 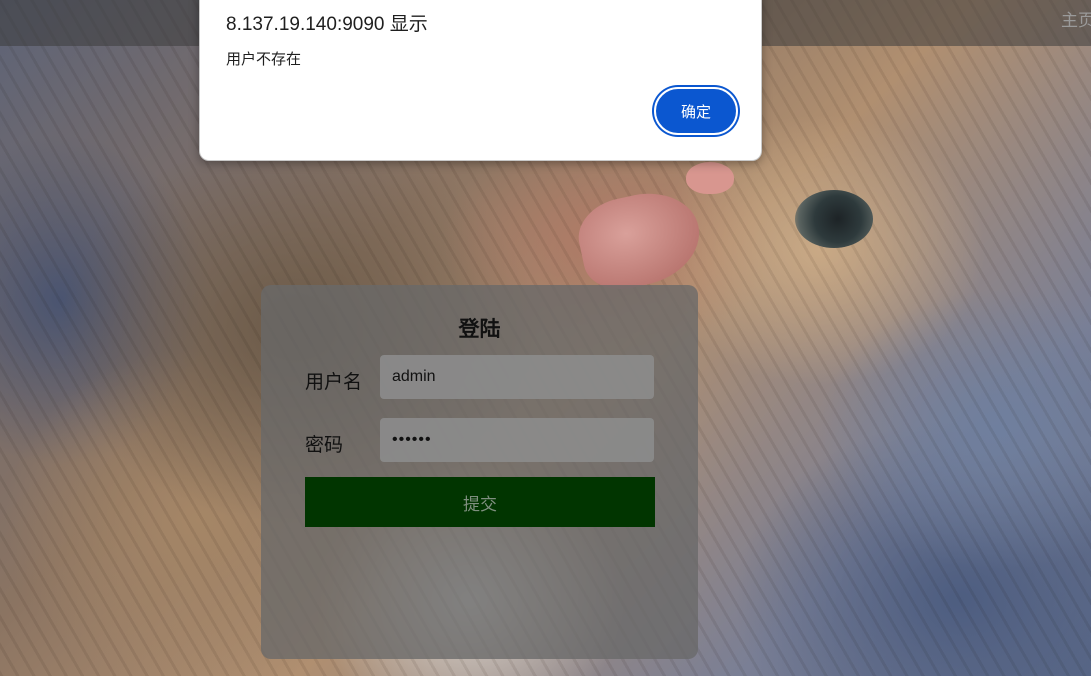 What do you see at coordinates (264, 59) in the screenshot?
I see `alert-message: 用户不存在` at bounding box center [264, 59].